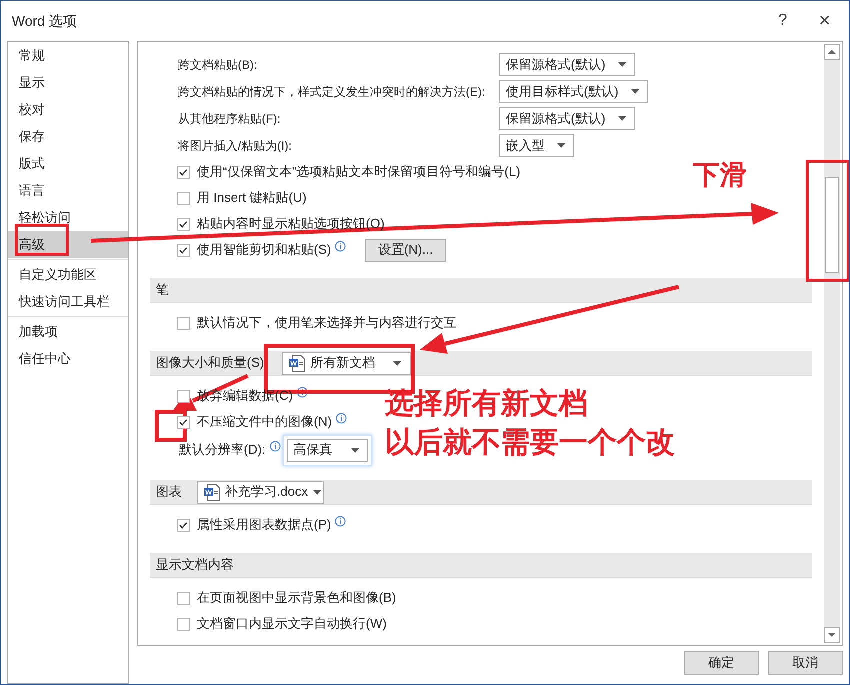 Image resolution: width=850 pixels, height=685 pixels. What do you see at coordinates (68, 136) in the screenshot?
I see `sidebar-item: 保存` at bounding box center [68, 136].